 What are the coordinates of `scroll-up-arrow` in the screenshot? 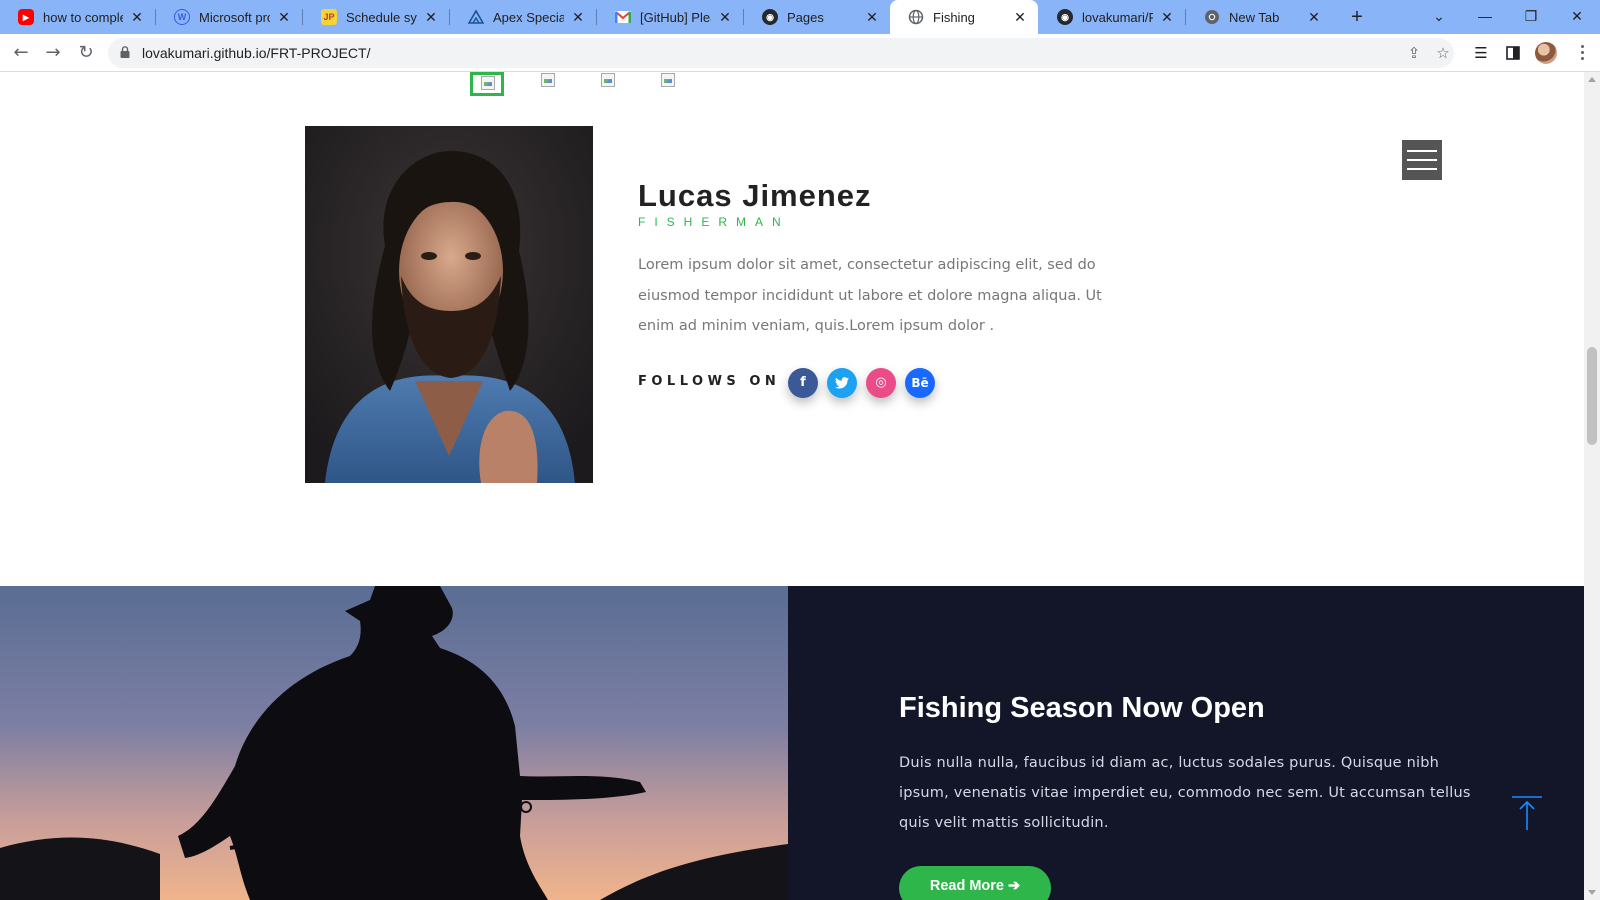 It's located at (1592, 79).